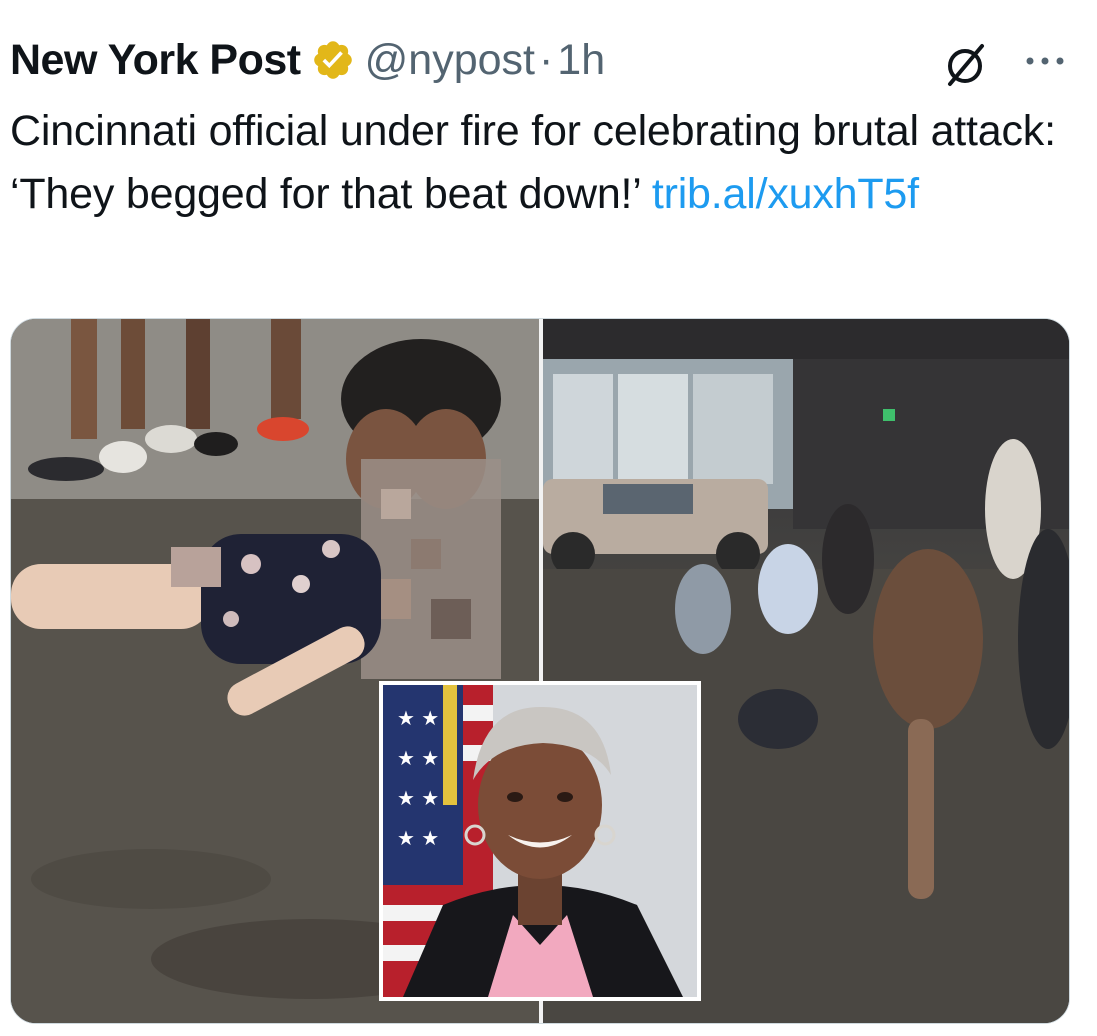 The height and width of the screenshot is (1036, 1097). I want to click on portrait-graphic: ★ ★ ★ ★ ★ ★ ★ ★, so click(540, 841).